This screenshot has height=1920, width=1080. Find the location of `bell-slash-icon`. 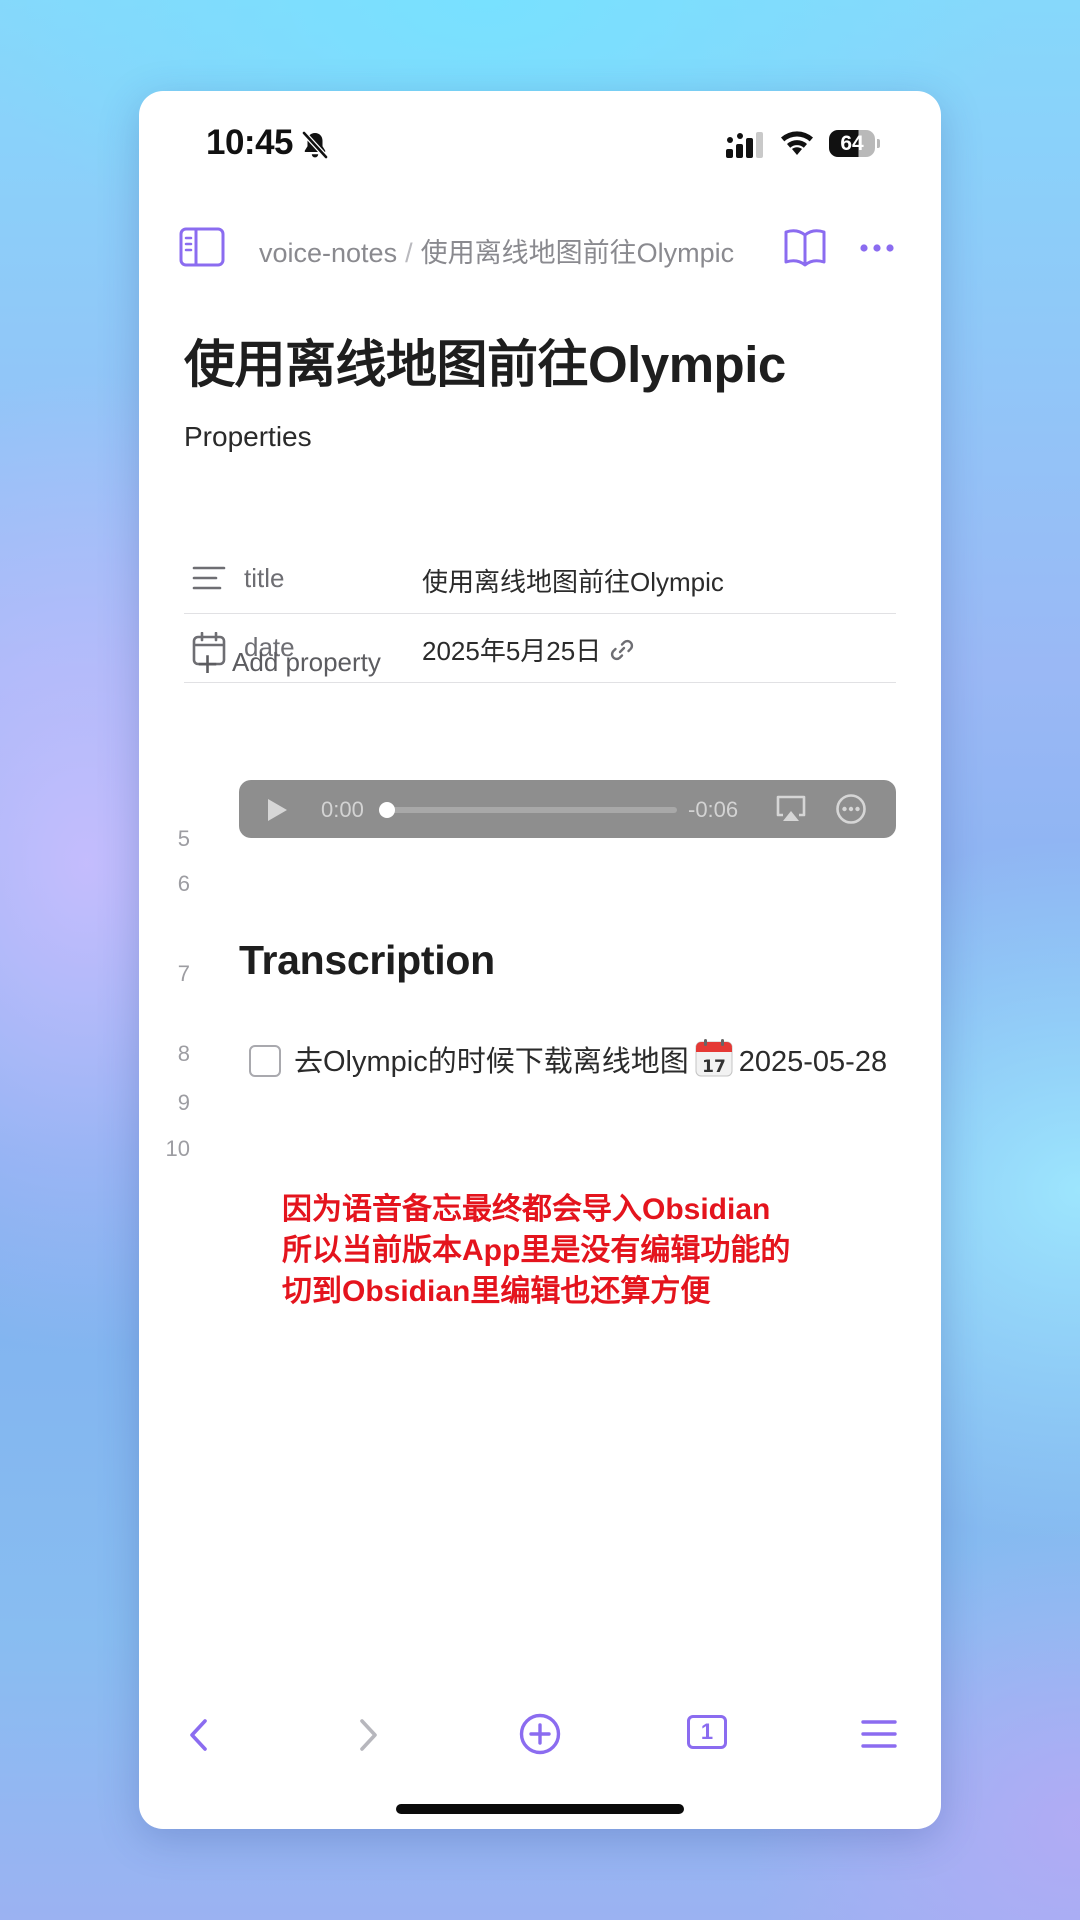

bell-slash-icon is located at coordinates (315, 145).